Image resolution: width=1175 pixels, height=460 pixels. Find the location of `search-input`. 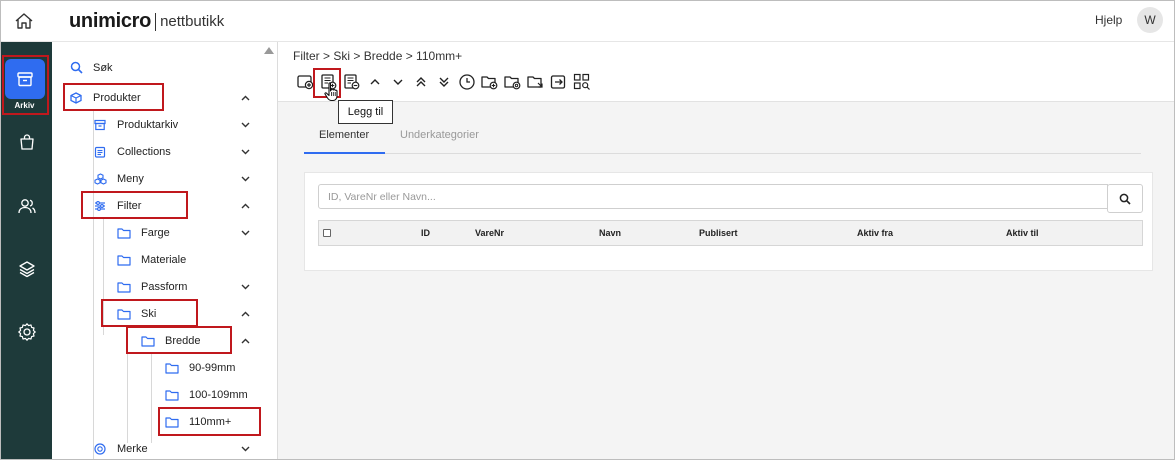

search-input is located at coordinates (713, 196).